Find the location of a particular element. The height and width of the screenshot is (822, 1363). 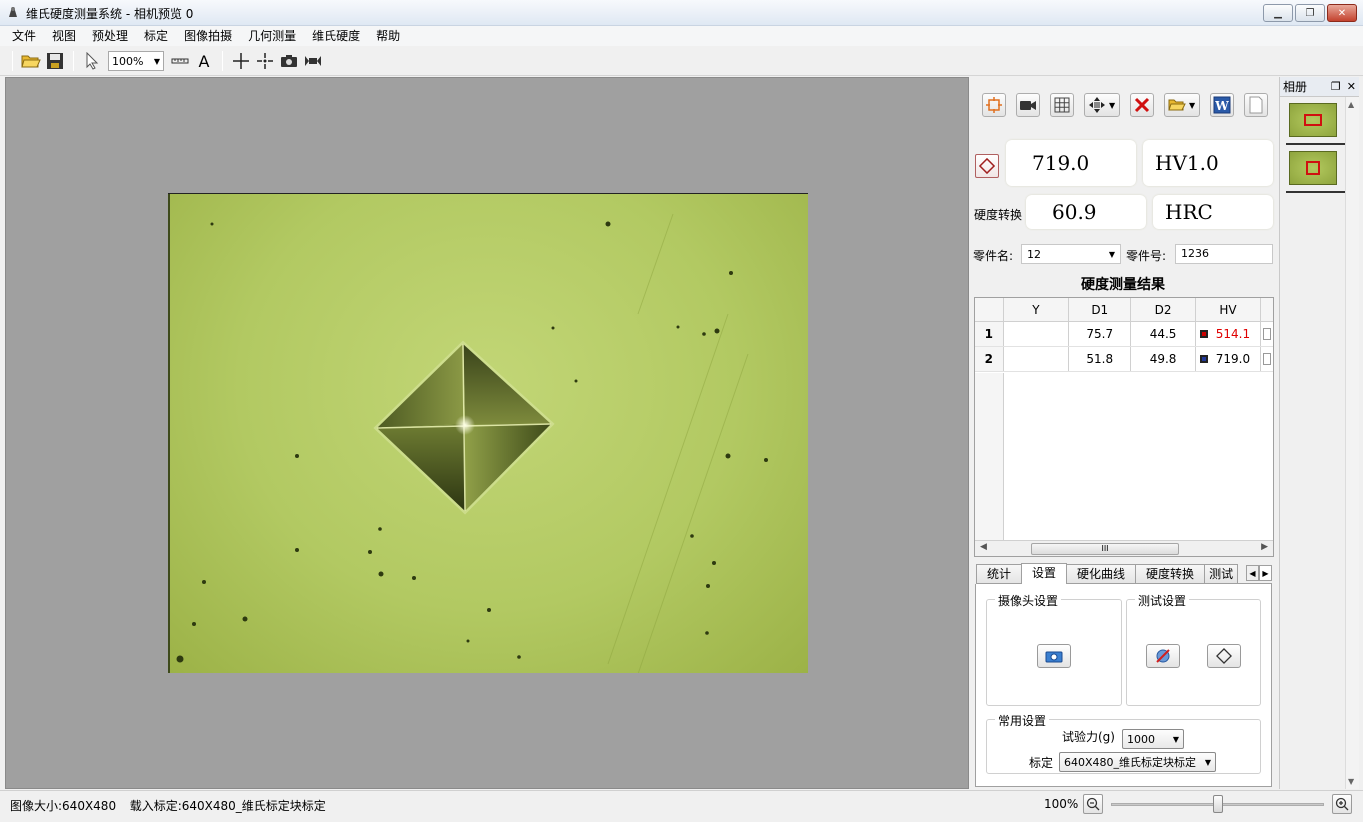

select-tool-button is located at coordinates (92, 61).